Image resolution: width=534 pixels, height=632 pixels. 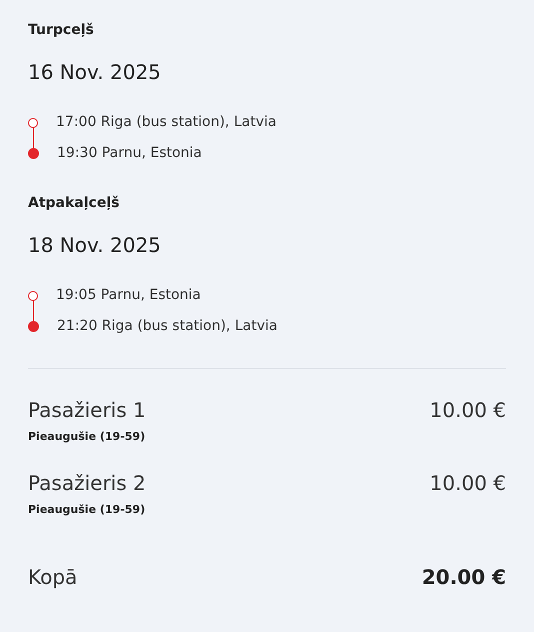 I want to click on passenger-name: Pasažieris 2, so click(x=87, y=483).